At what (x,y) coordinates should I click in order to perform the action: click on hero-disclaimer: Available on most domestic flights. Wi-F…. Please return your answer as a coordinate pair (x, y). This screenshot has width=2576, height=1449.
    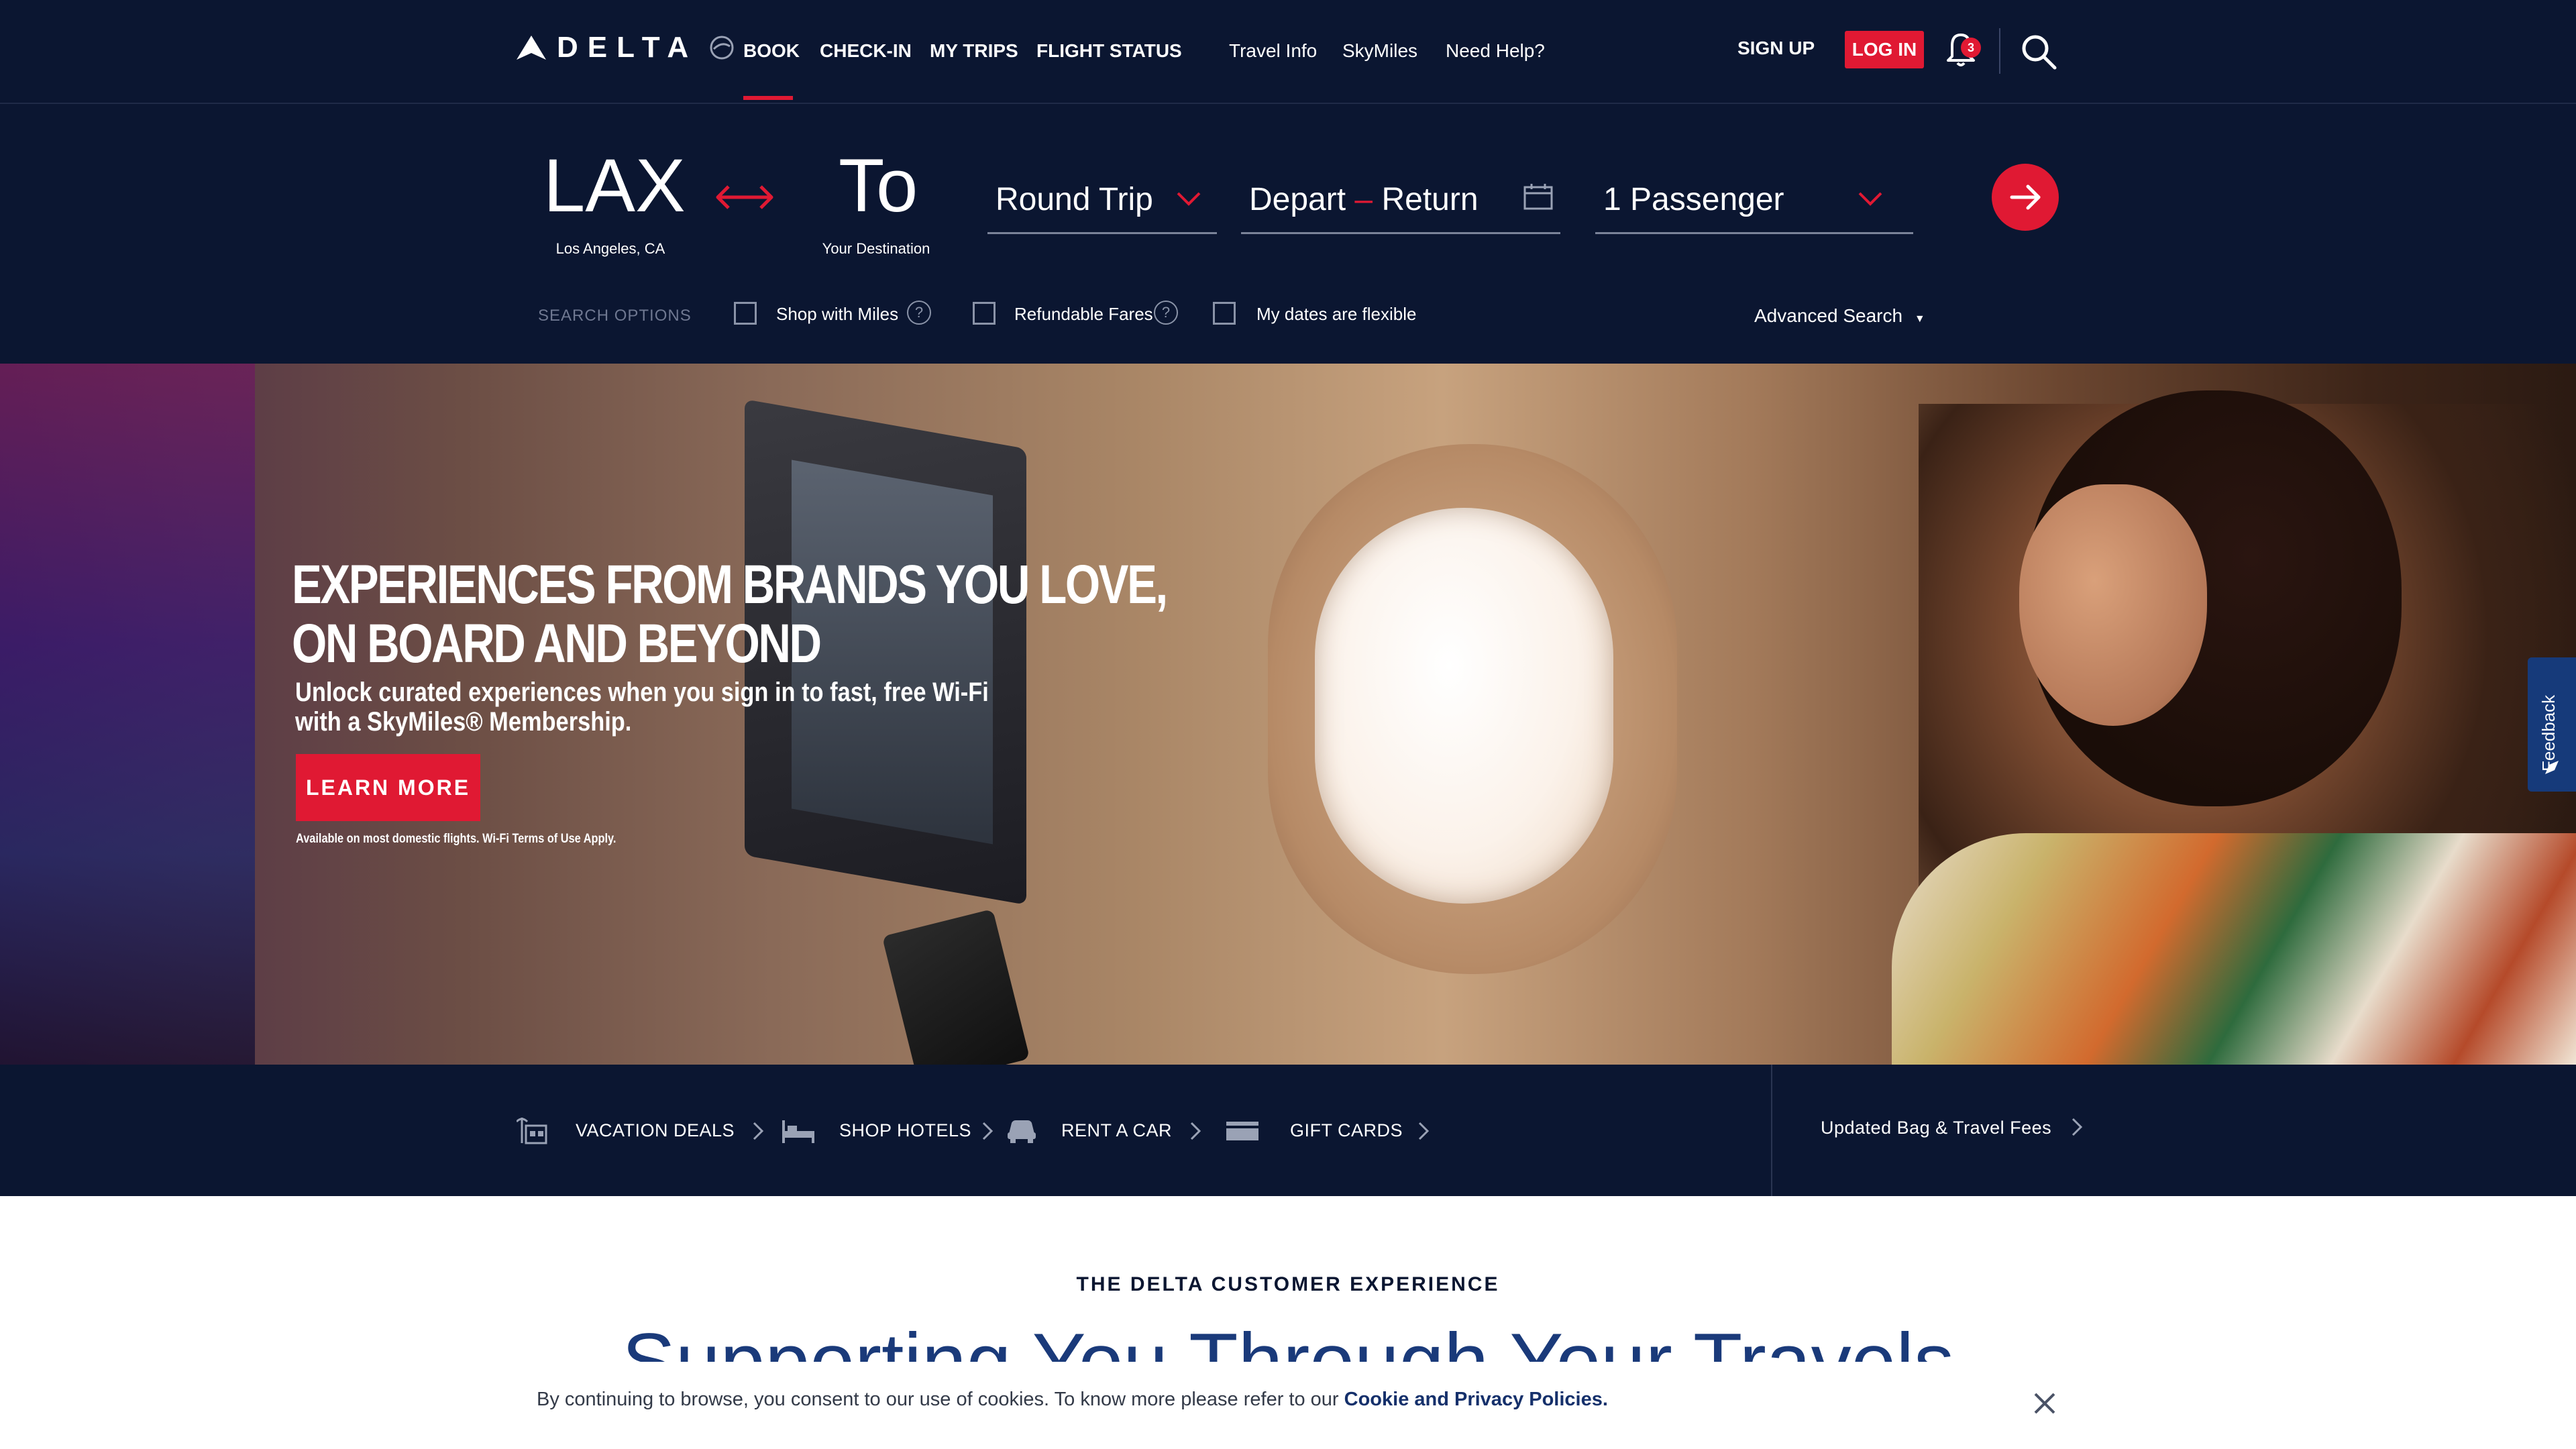
    Looking at the image, I should click on (456, 839).